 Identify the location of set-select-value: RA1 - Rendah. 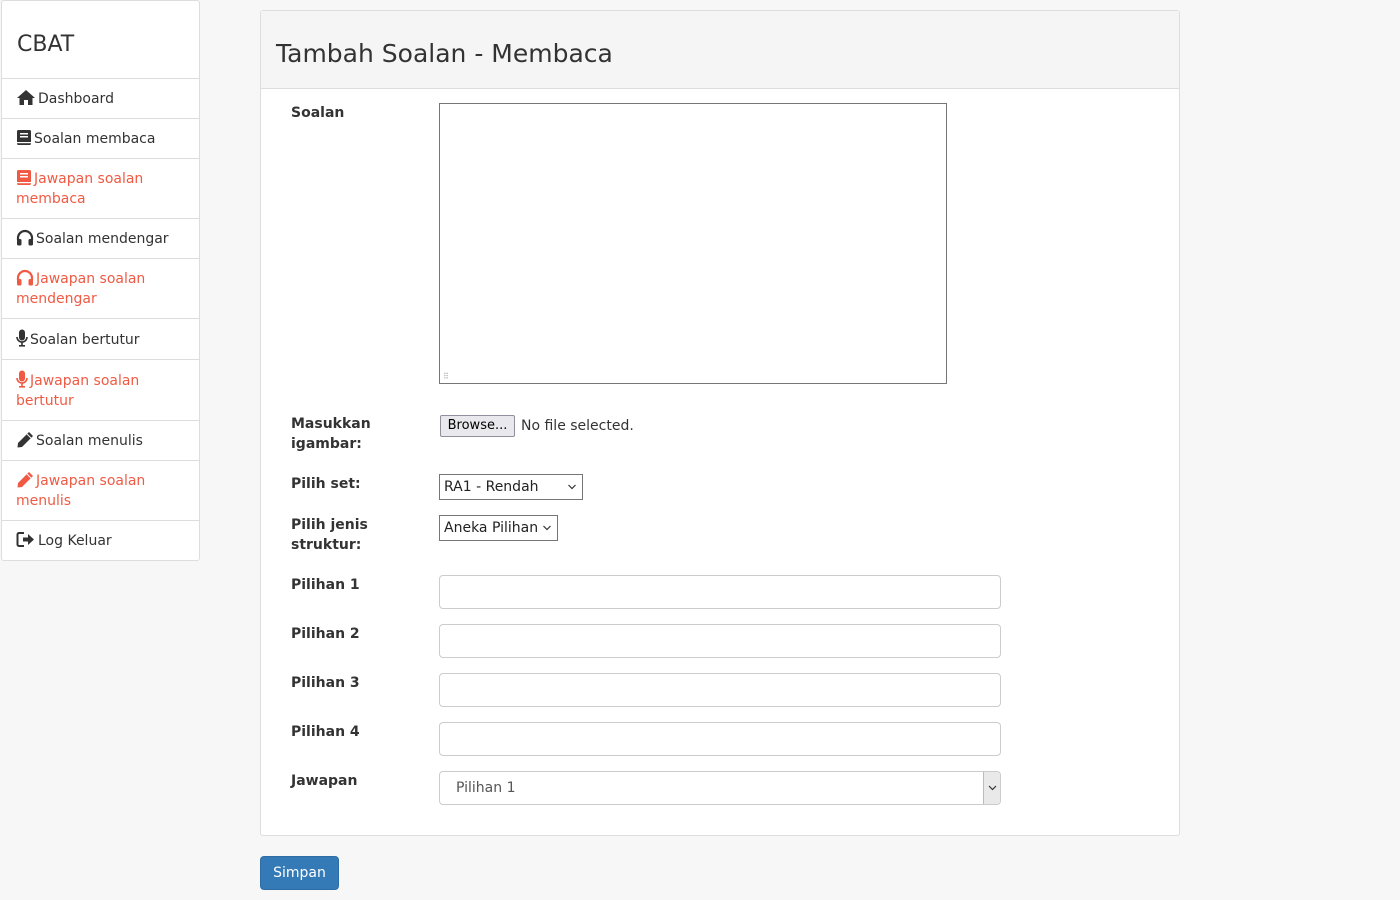
(491, 487).